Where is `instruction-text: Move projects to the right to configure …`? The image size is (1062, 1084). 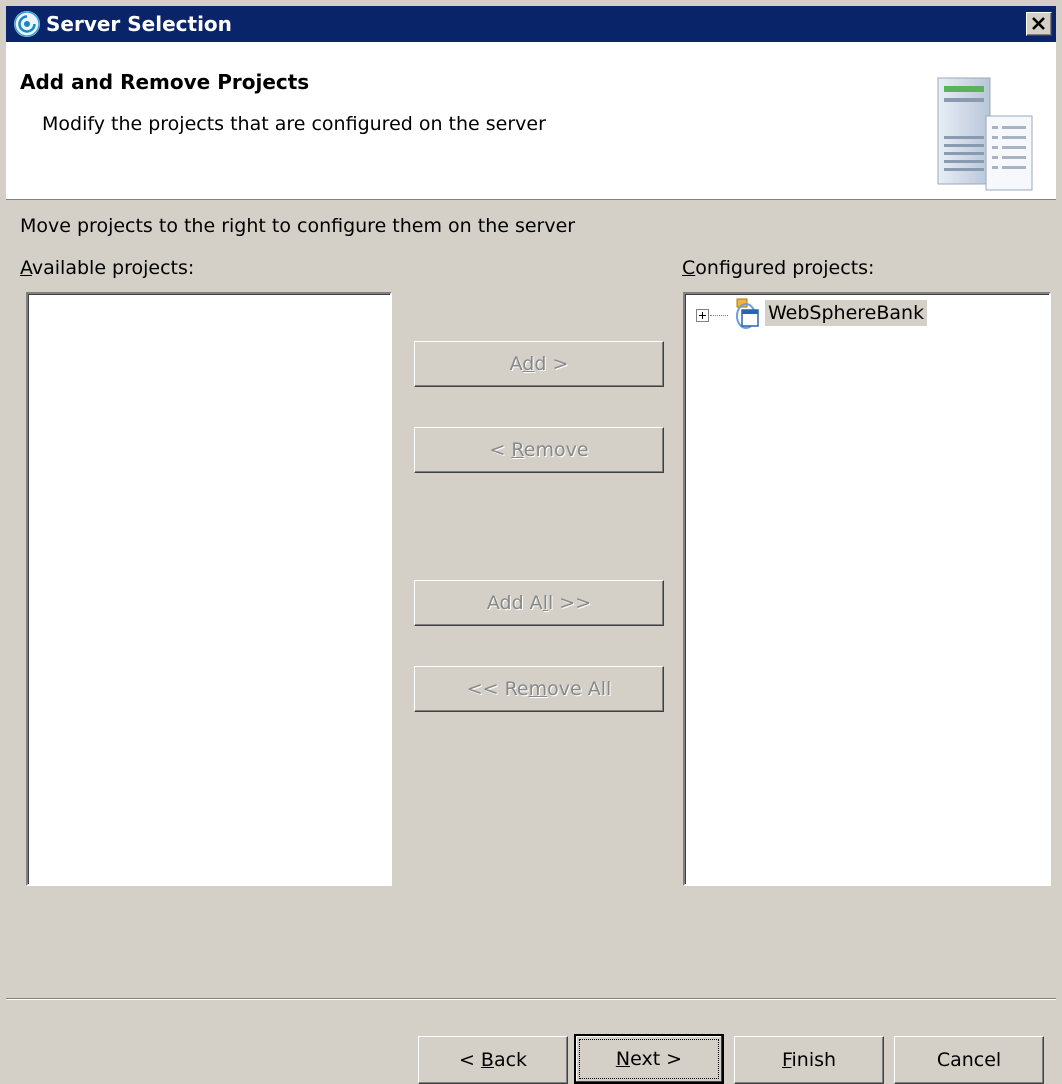 instruction-text: Move projects to the right to configure … is located at coordinates (298, 226).